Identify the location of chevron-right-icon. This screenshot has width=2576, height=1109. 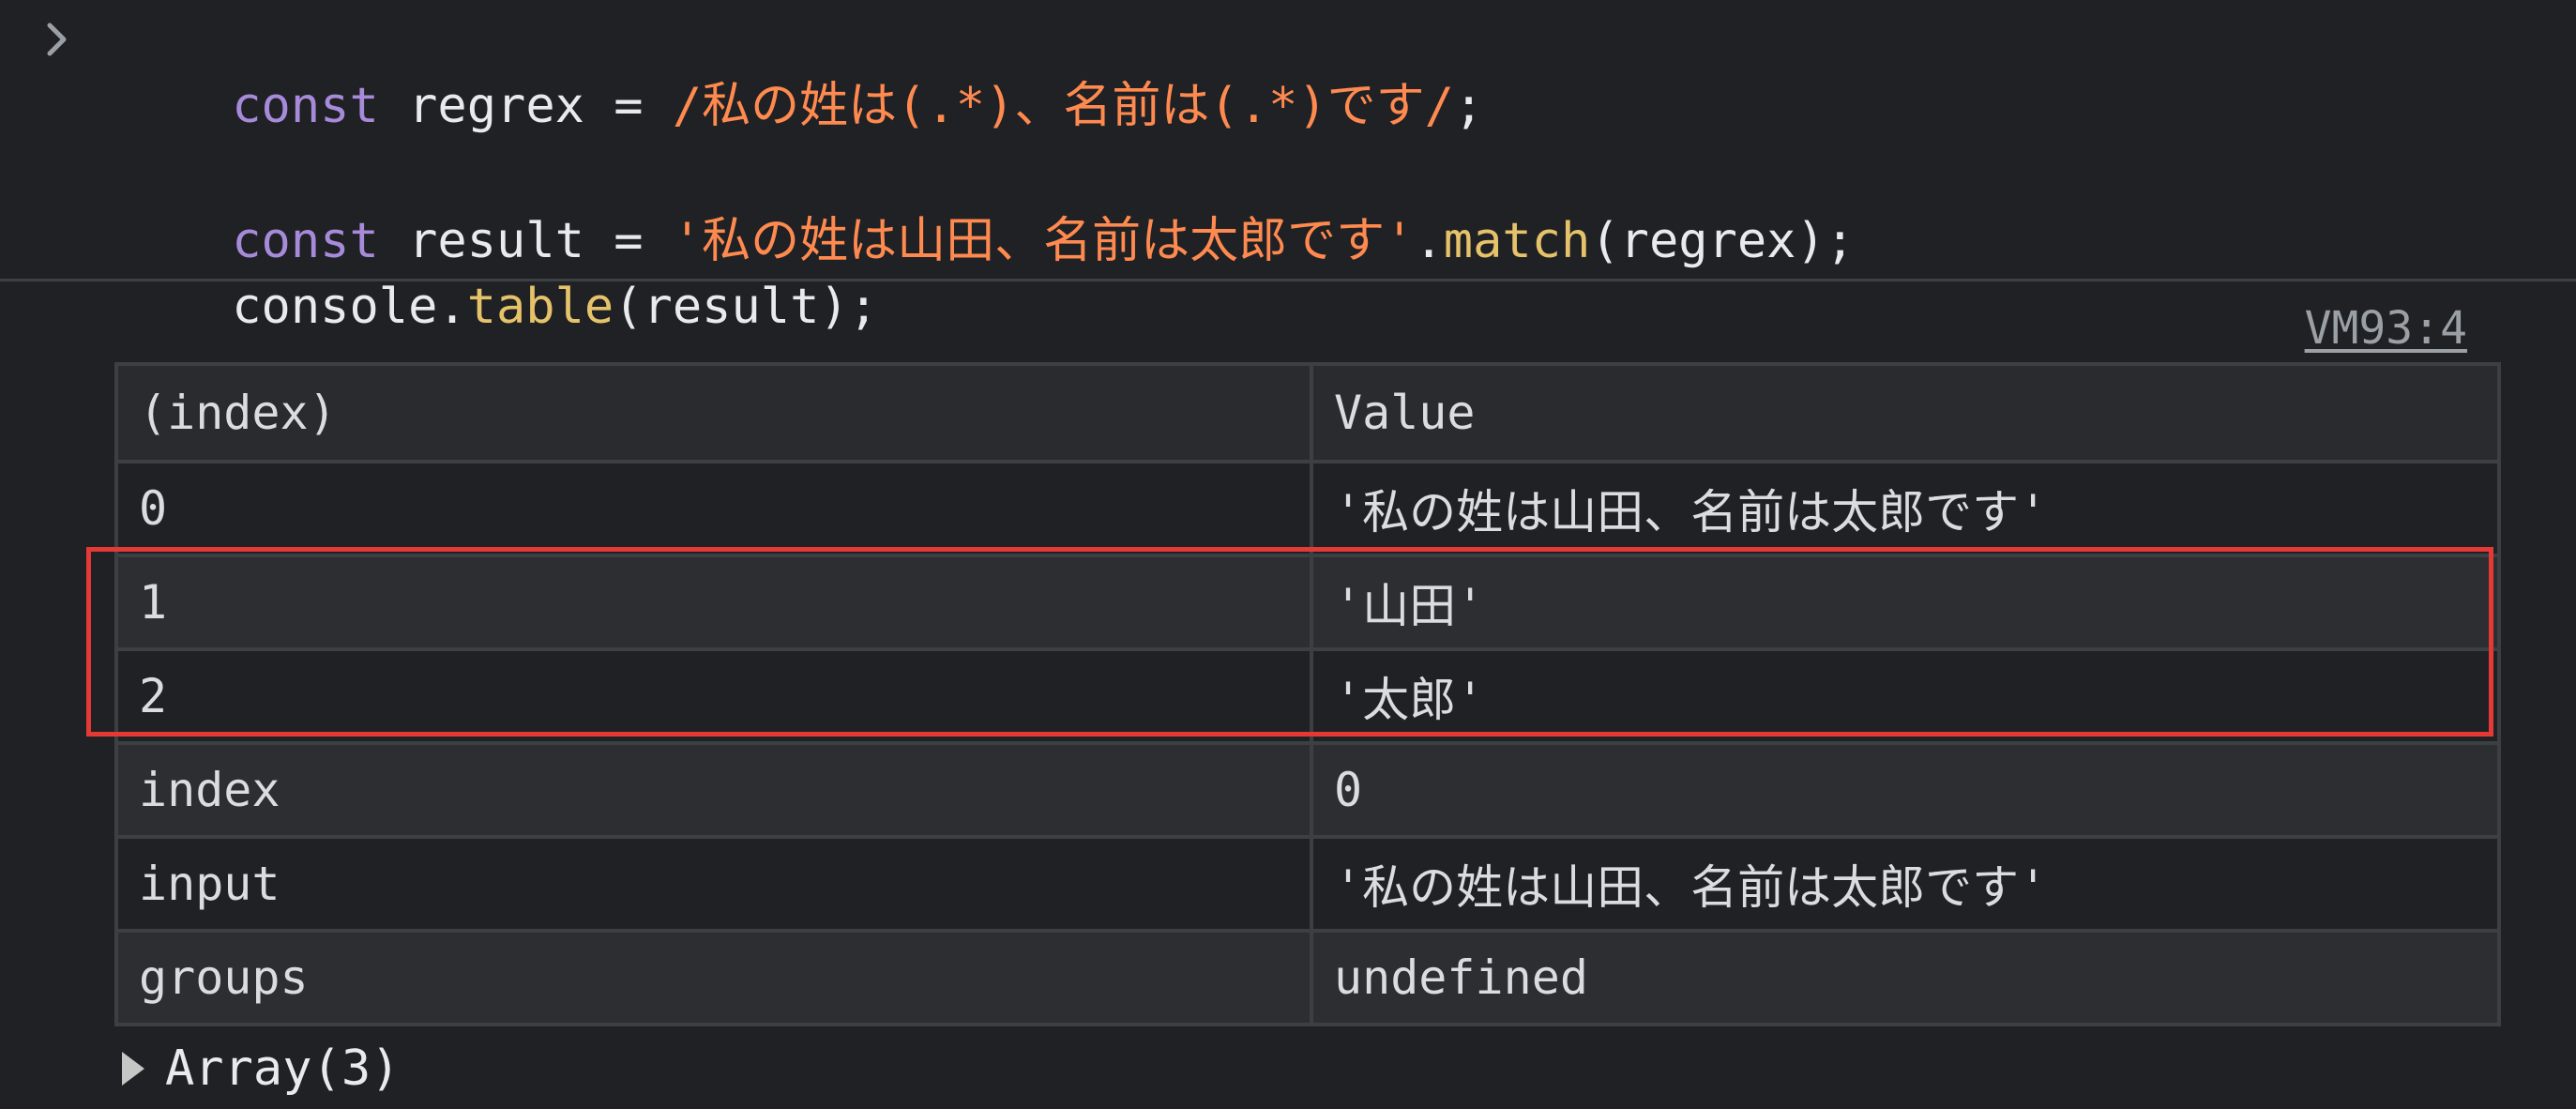
(57, 39).